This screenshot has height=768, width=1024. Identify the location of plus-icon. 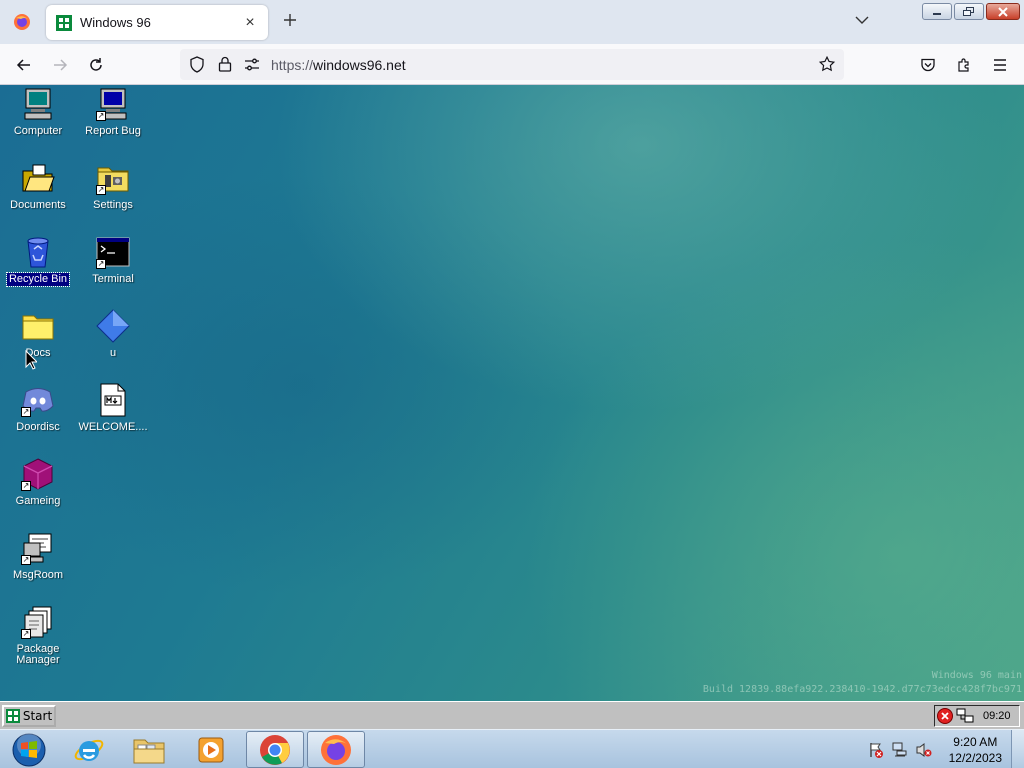
(290, 20).